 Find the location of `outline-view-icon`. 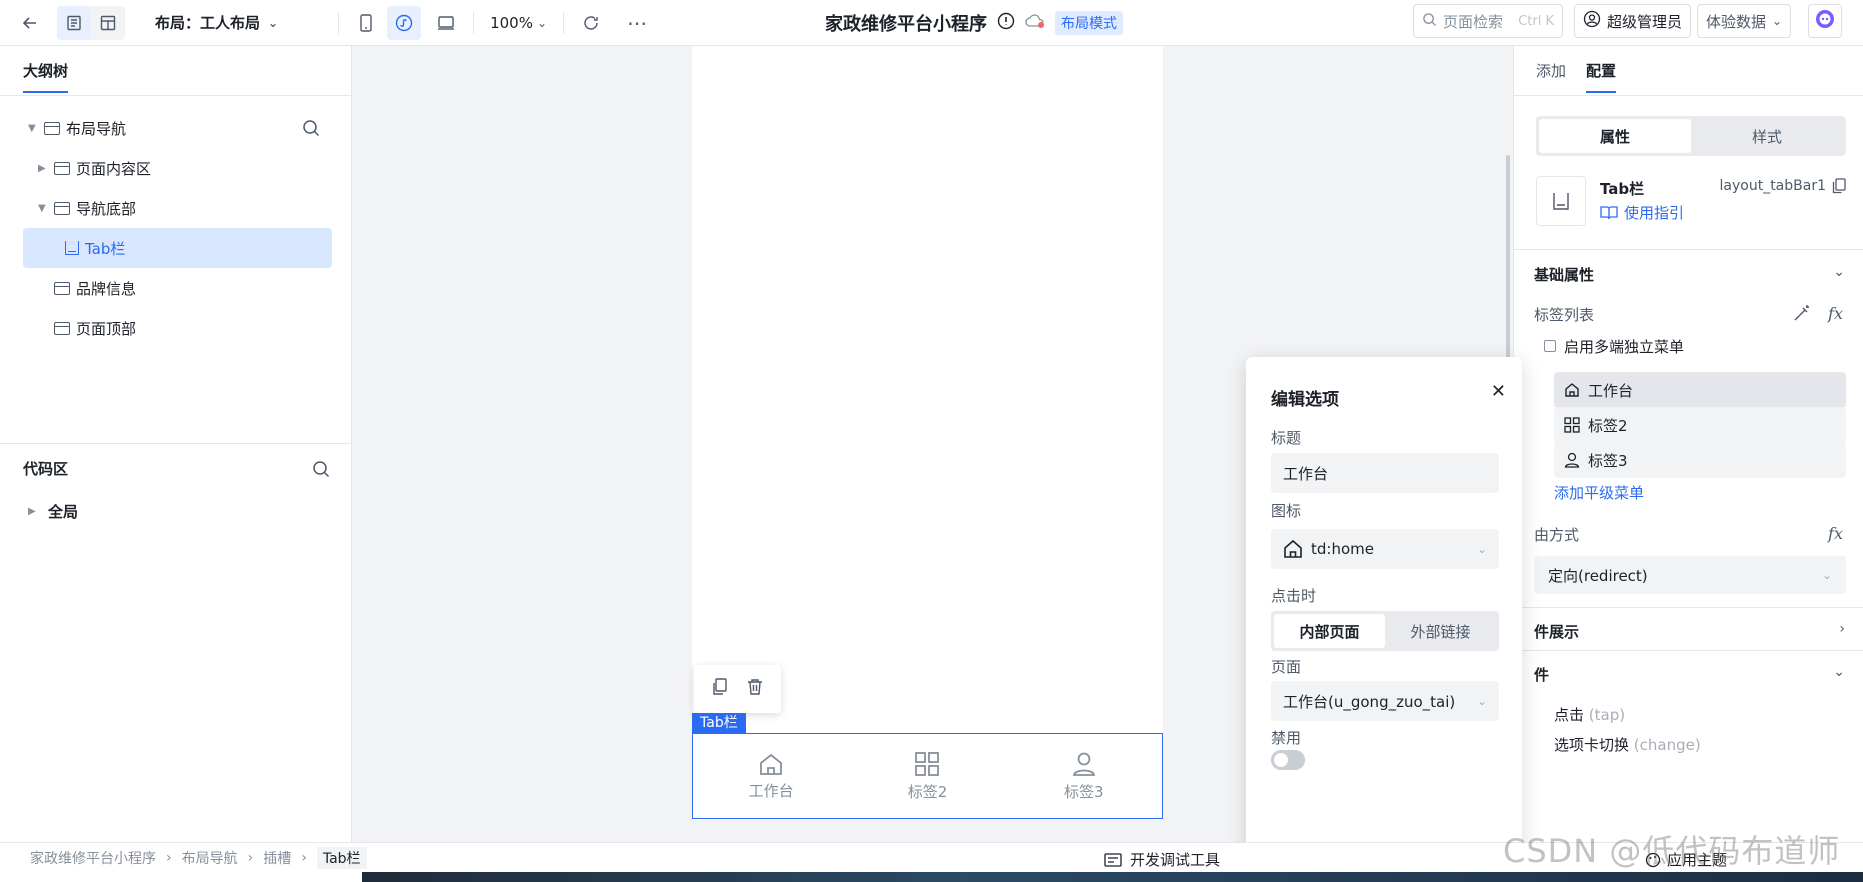

outline-view-icon is located at coordinates (74, 22).